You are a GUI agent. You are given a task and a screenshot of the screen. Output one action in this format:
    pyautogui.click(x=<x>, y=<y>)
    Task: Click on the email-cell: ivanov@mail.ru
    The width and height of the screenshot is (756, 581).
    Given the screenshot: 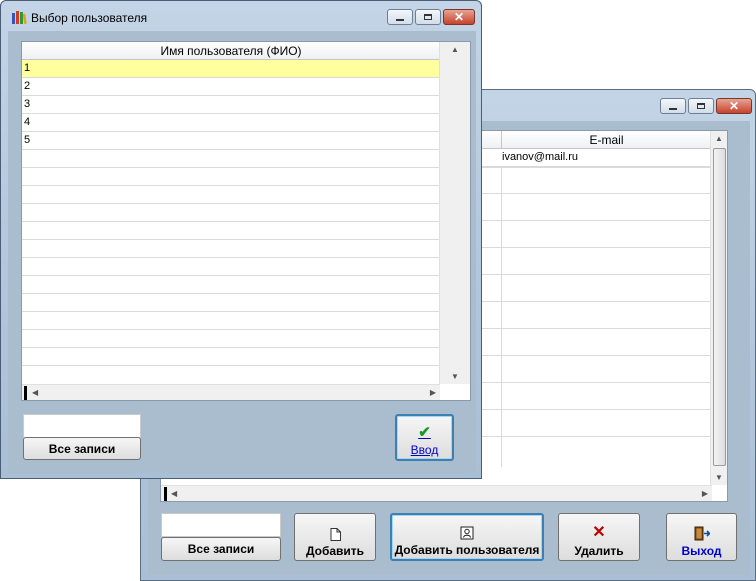 What is the action you would take?
    pyautogui.click(x=540, y=157)
    